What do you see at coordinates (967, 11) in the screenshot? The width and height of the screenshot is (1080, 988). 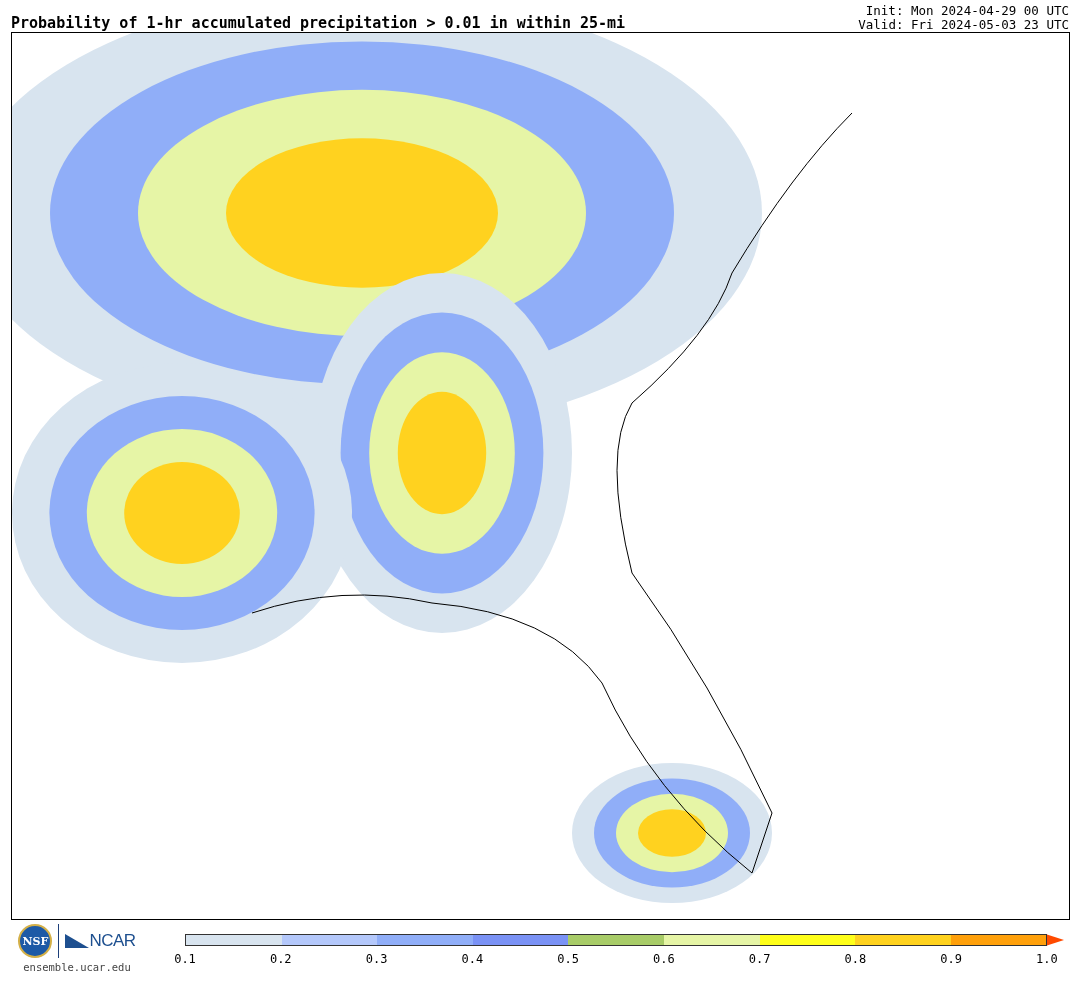 I see `init-time: Init: Mon 2024-04-29 00 UTC` at bounding box center [967, 11].